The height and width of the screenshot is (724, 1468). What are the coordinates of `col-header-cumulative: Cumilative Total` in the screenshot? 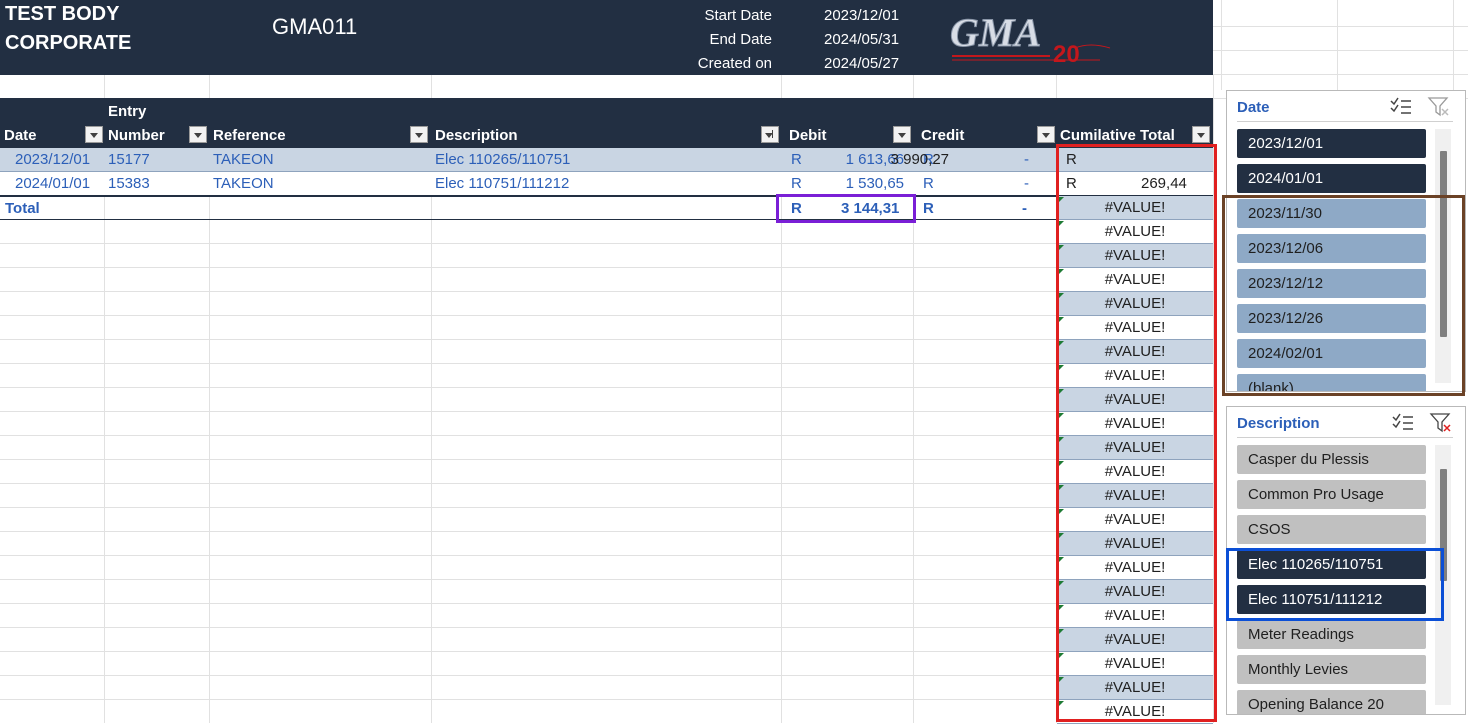 It's located at (1117, 135).